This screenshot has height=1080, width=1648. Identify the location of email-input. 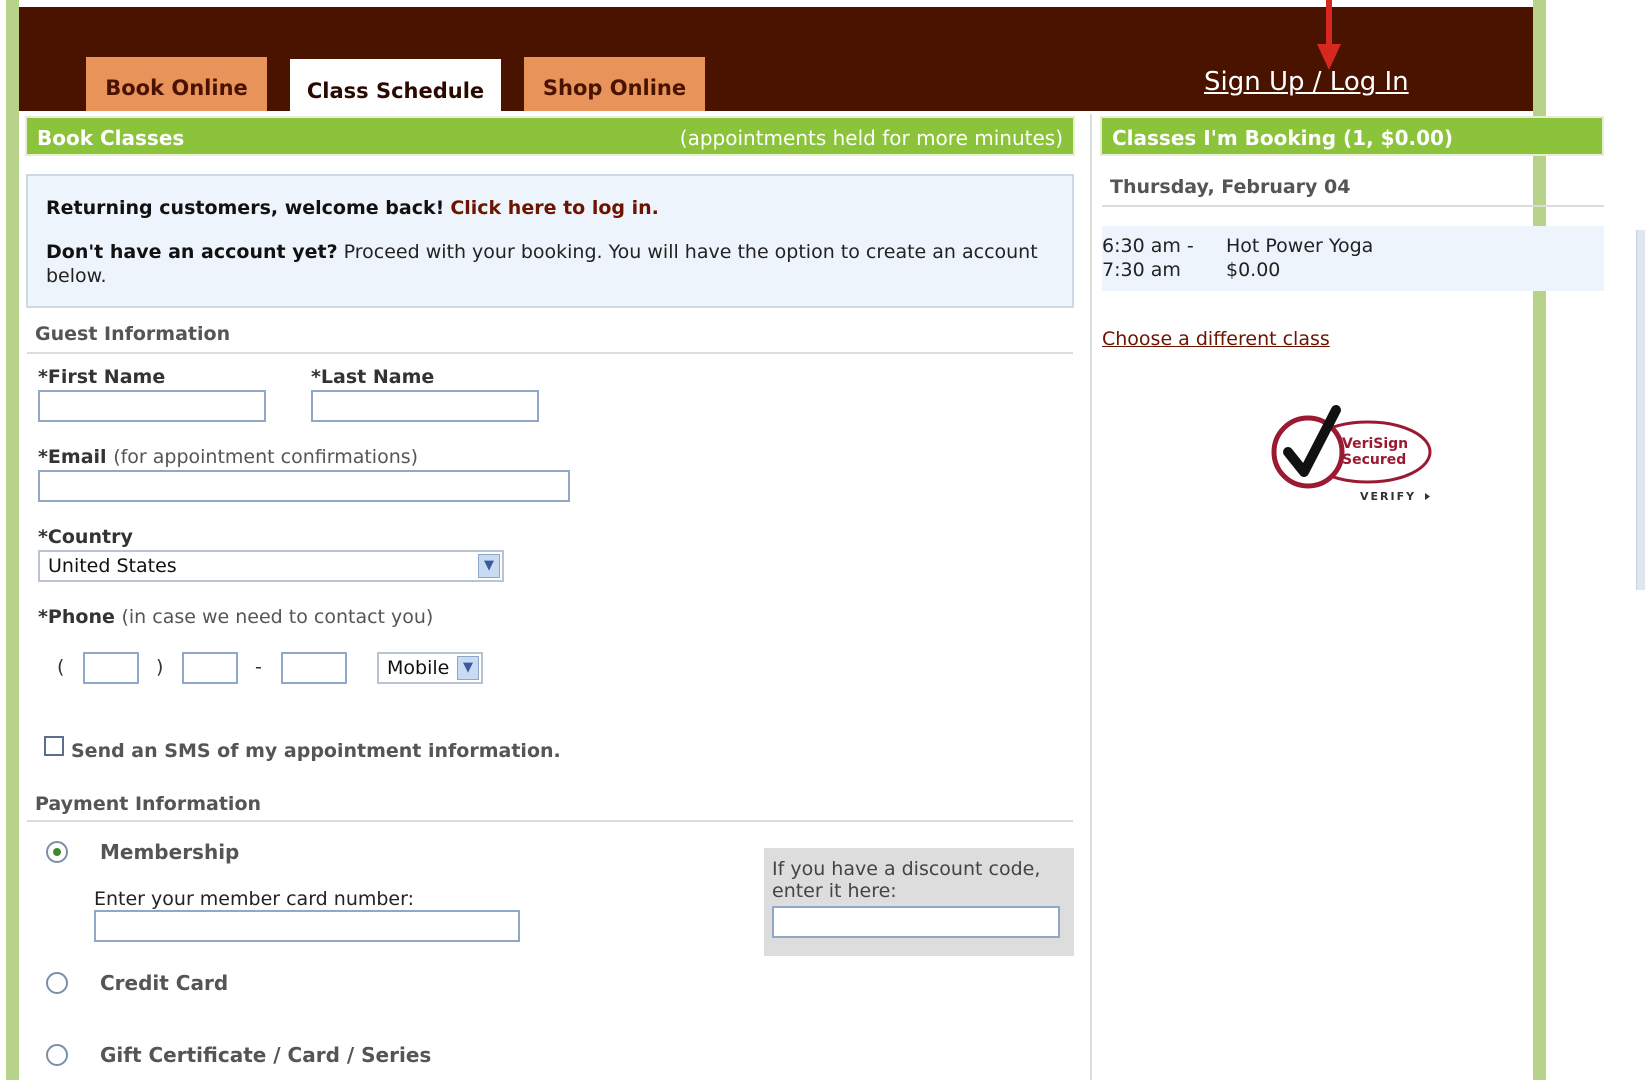
(304, 486).